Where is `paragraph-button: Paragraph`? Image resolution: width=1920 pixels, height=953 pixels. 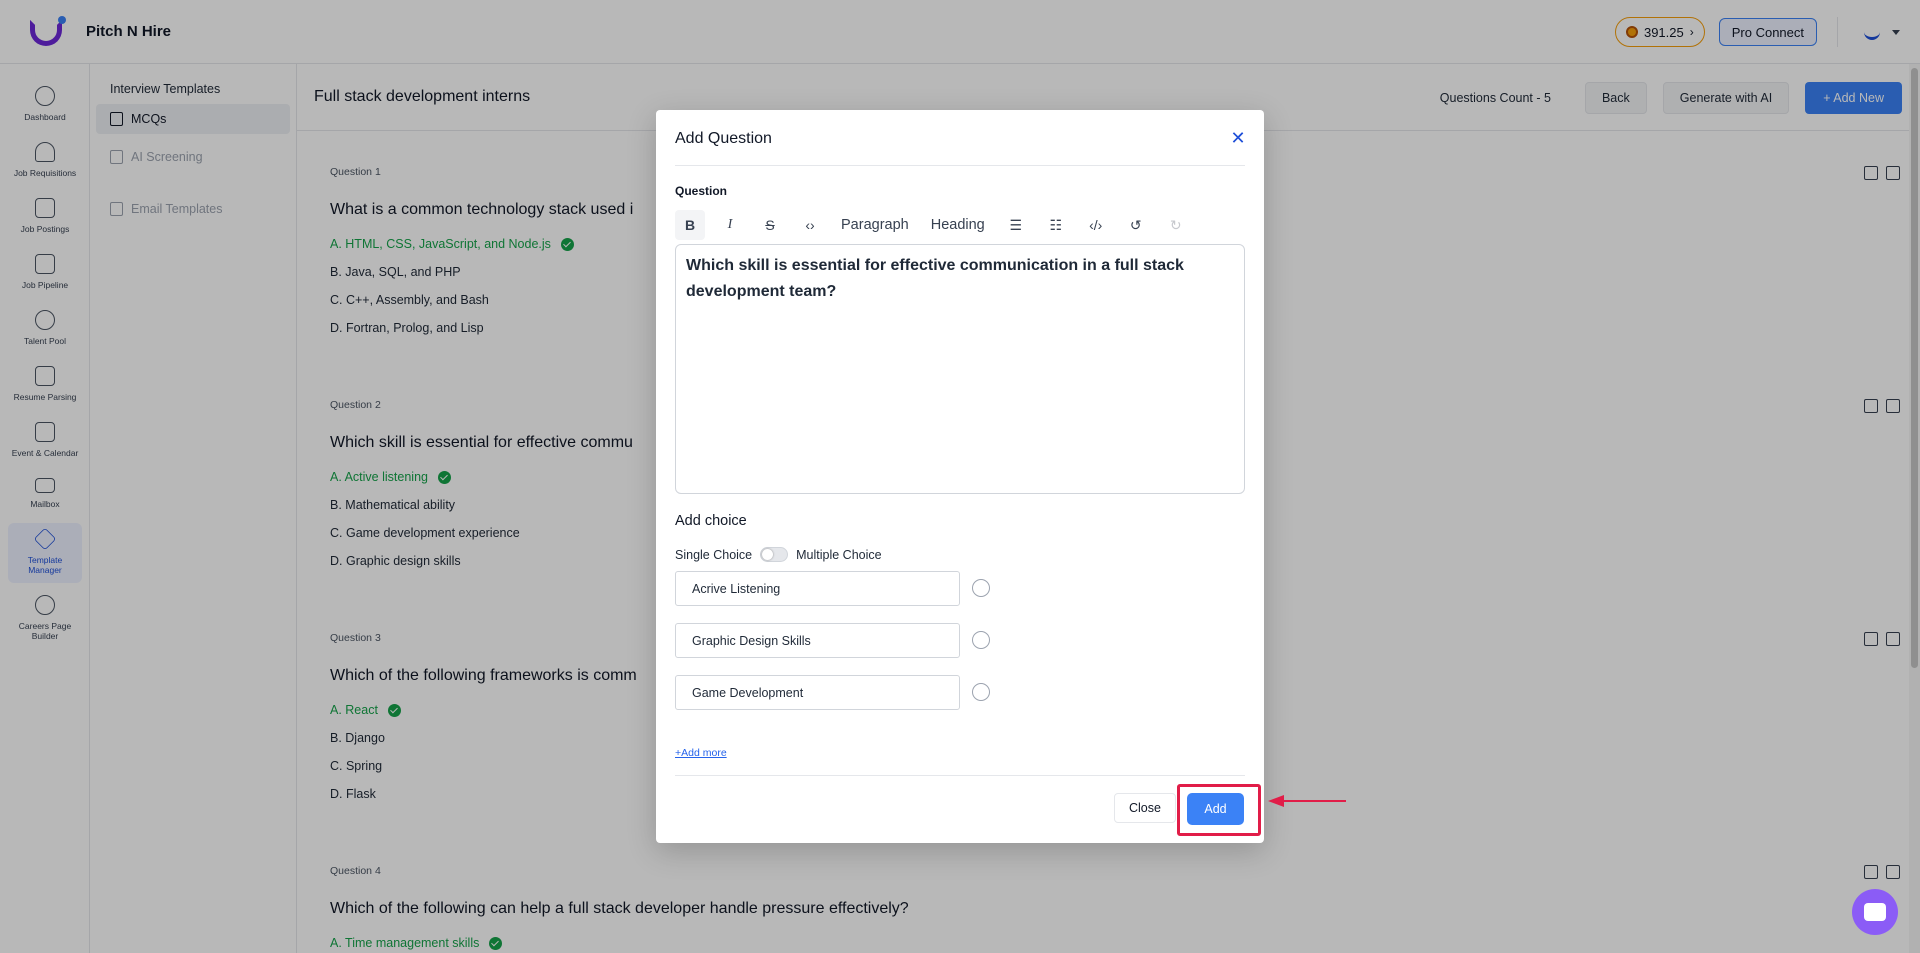 paragraph-button: Paragraph is located at coordinates (875, 225).